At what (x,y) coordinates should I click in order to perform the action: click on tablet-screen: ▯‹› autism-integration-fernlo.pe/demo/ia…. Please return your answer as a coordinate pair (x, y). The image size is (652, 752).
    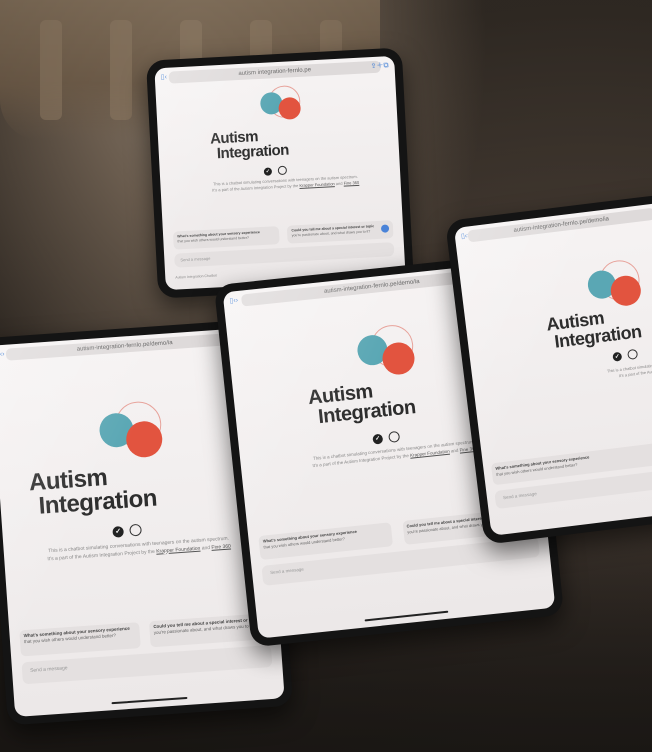
    Looking at the image, I should click on (552, 369).